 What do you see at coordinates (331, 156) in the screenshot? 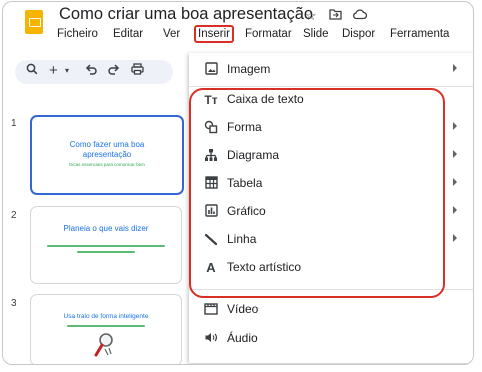
I see `menu-item-diagrama: Diagrama` at bounding box center [331, 156].